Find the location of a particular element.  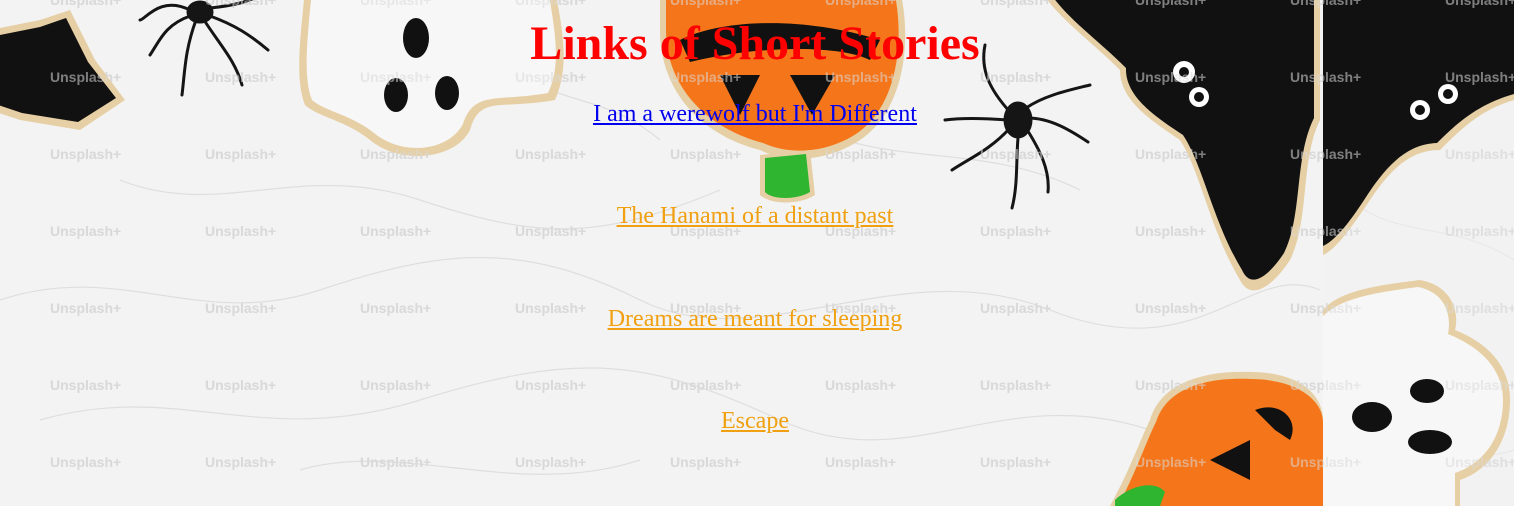

story-link-hanami: The Hanami of a distant past is located at coordinates (755, 216).